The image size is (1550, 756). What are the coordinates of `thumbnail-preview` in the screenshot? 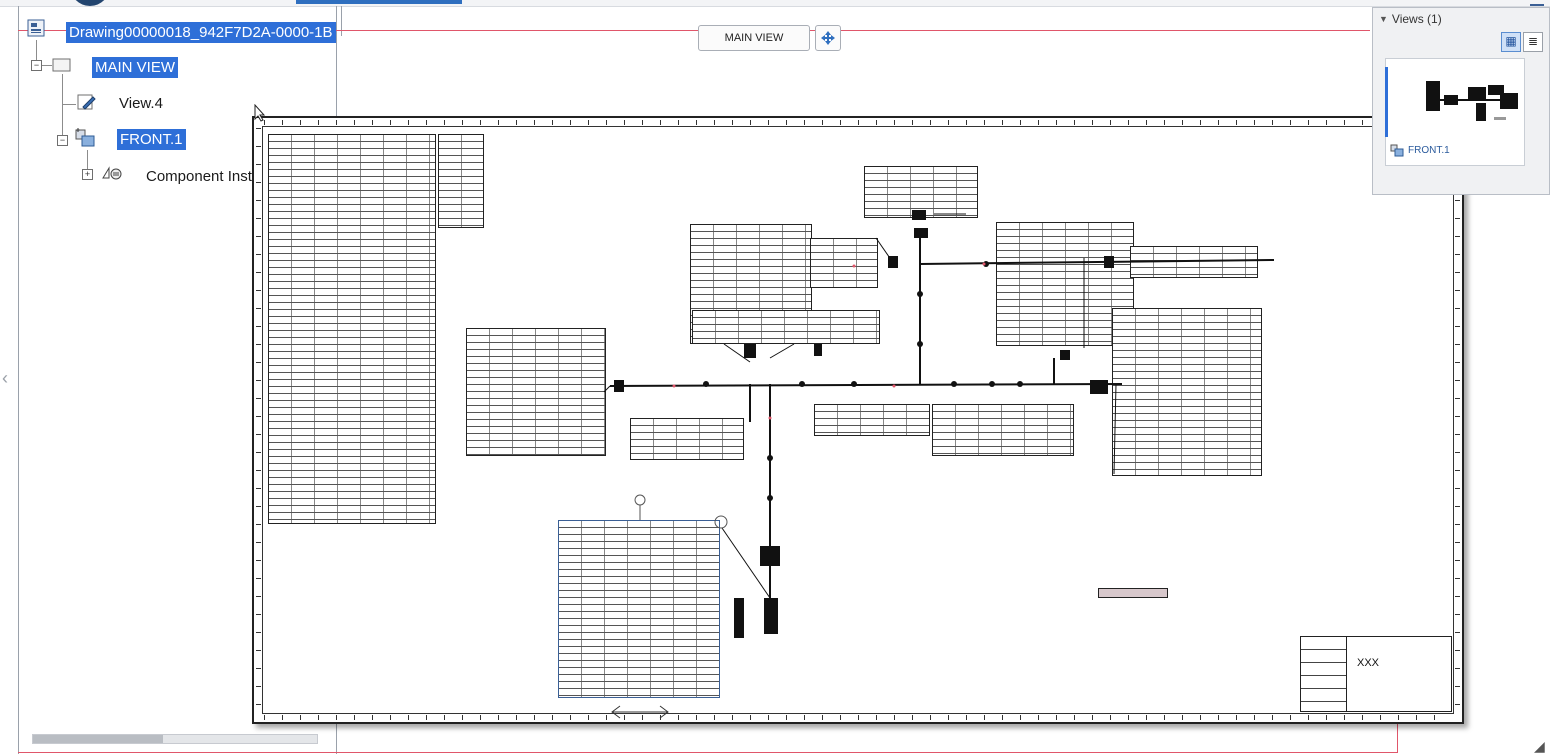 It's located at (1472, 101).